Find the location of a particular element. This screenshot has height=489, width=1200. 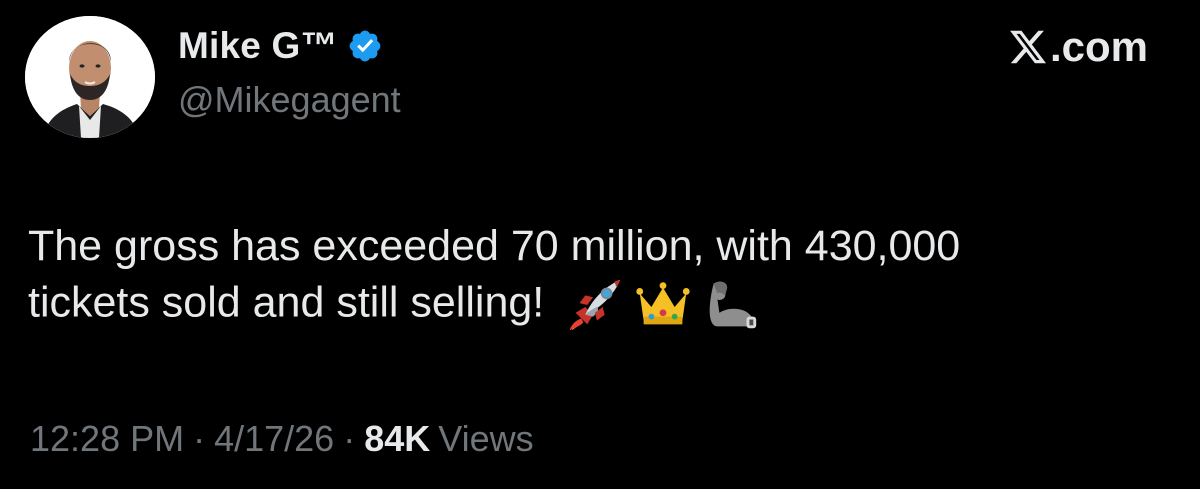

verified-badge-icon is located at coordinates (365, 46).